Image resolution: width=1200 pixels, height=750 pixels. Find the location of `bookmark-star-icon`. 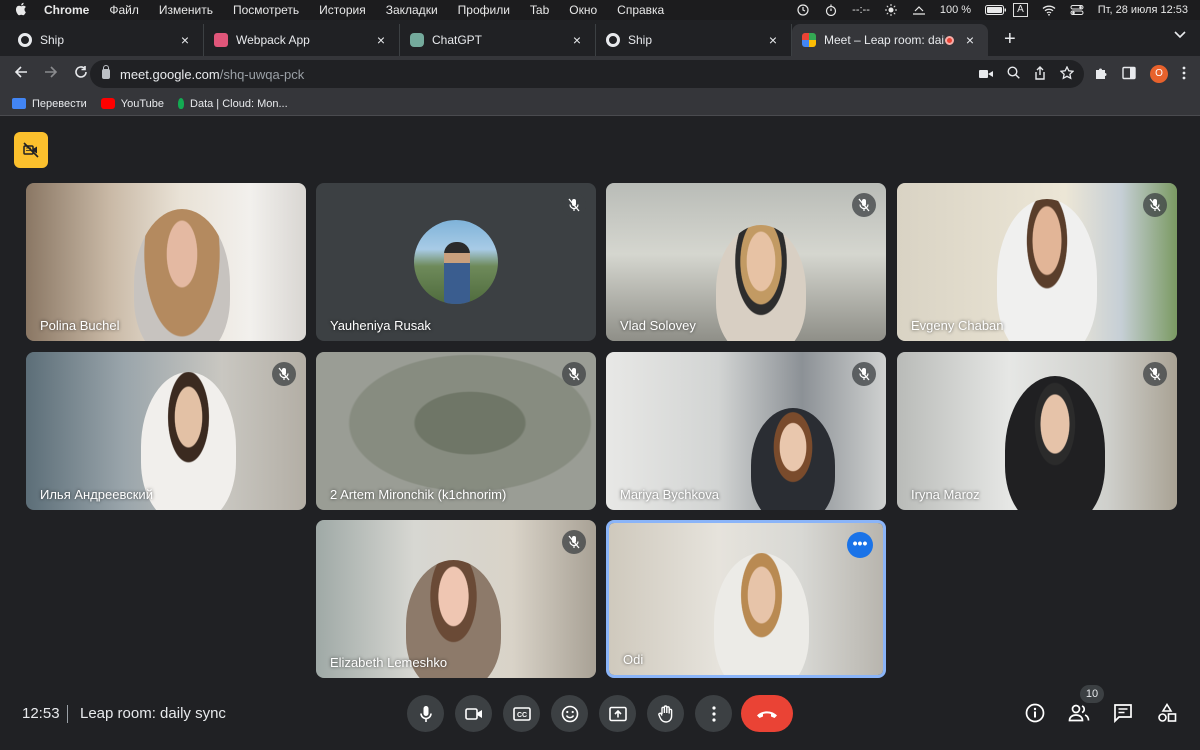

bookmark-star-icon is located at coordinates (1067, 73).